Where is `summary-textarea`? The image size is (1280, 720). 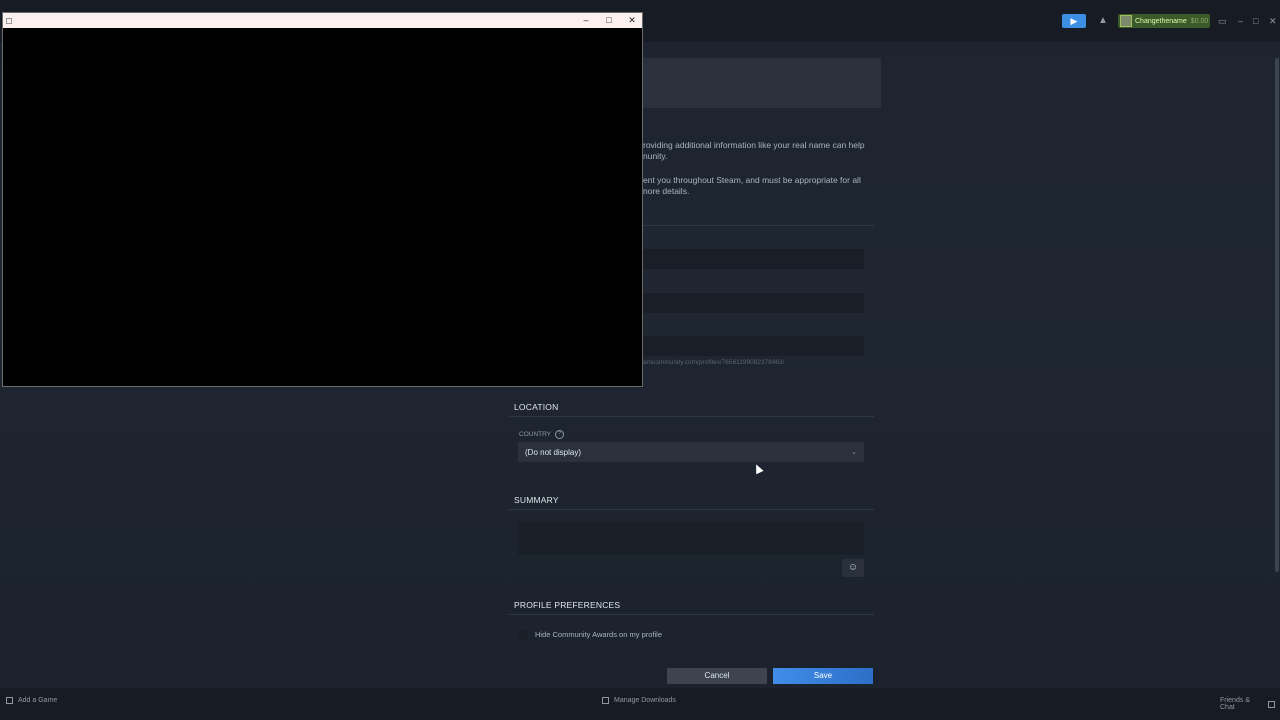 summary-textarea is located at coordinates (691, 538).